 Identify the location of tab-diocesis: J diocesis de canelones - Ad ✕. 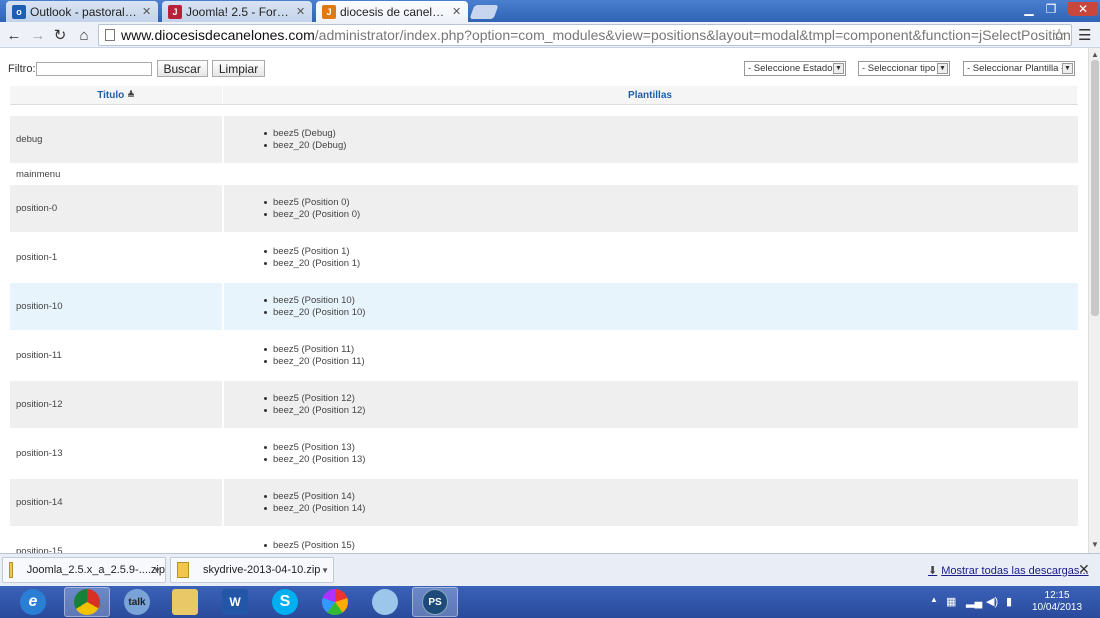
(392, 11).